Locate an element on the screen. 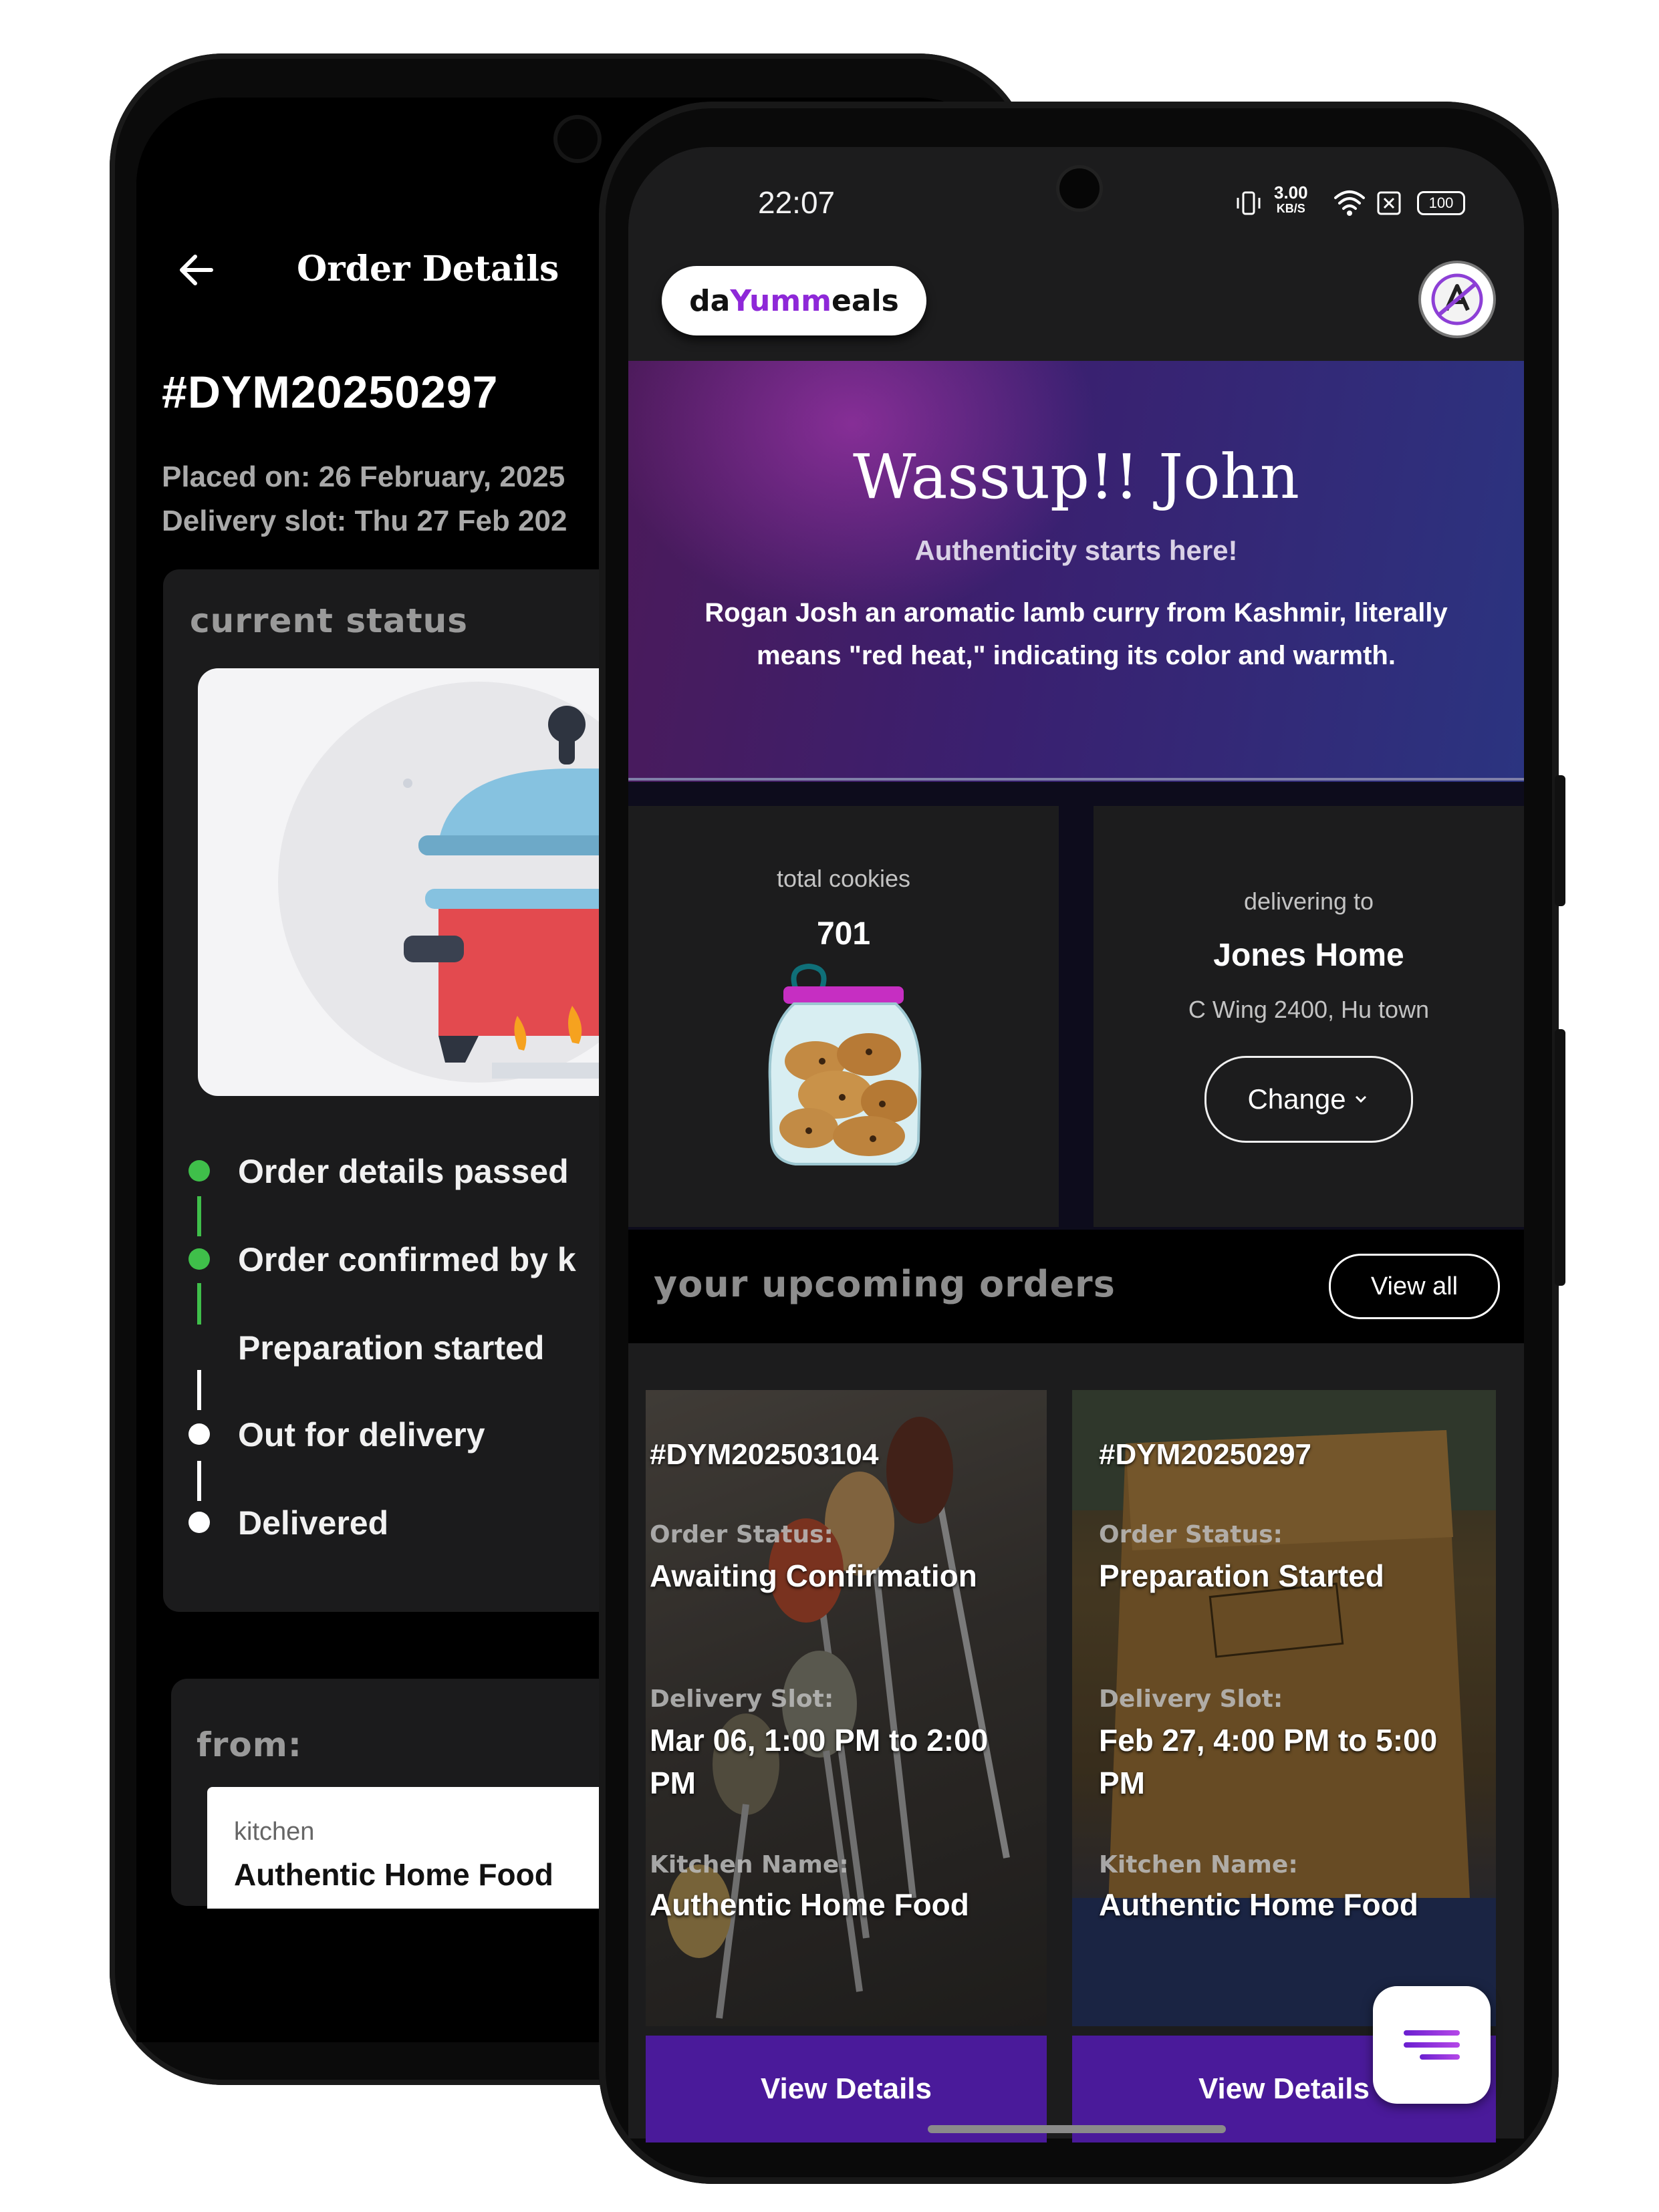 Image resolution: width=1659 pixels, height=2212 pixels. hero-subtitle: Authenticity starts here! is located at coordinates (1076, 550).